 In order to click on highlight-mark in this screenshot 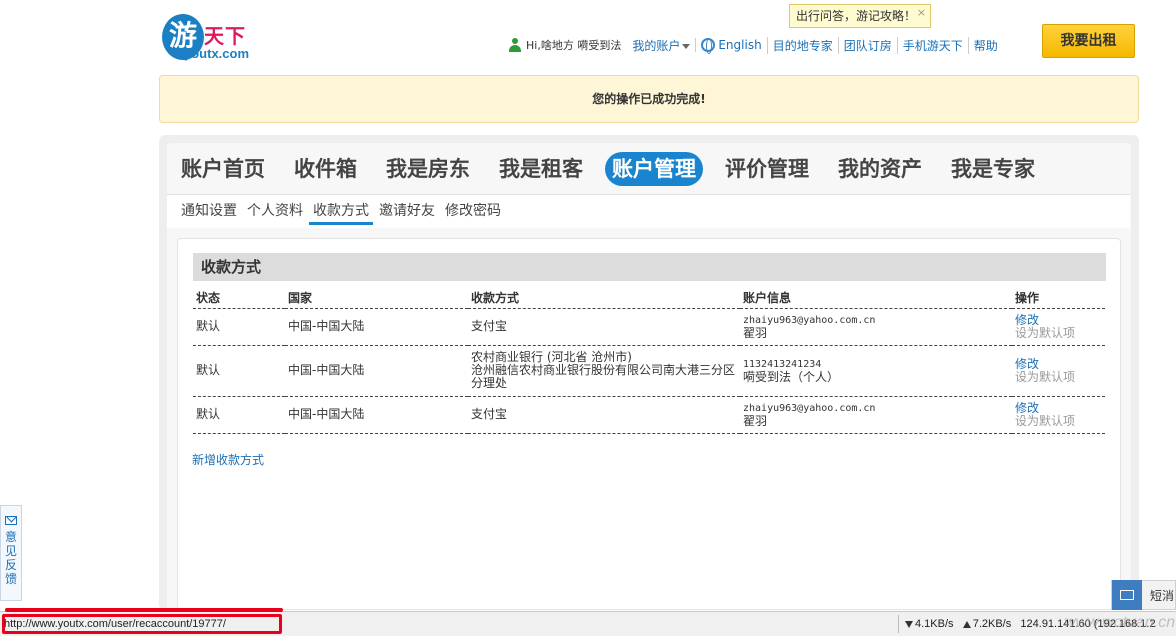, I will do `click(144, 610)`.